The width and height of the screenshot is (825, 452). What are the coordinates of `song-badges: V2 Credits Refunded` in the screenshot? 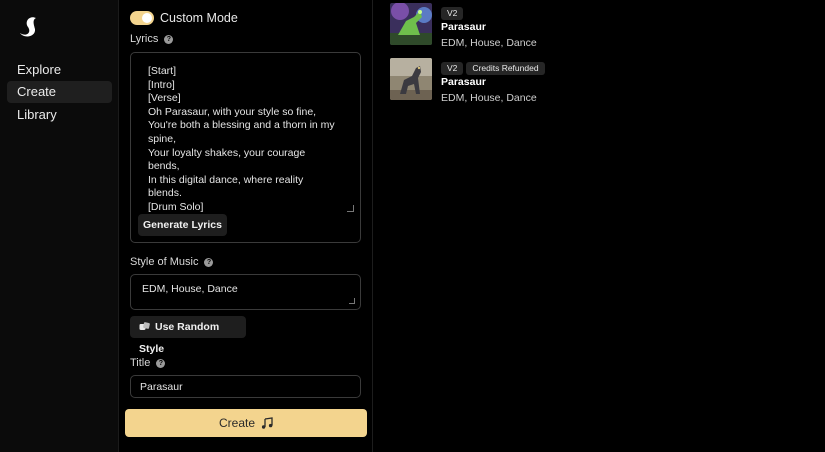 It's located at (494, 67).